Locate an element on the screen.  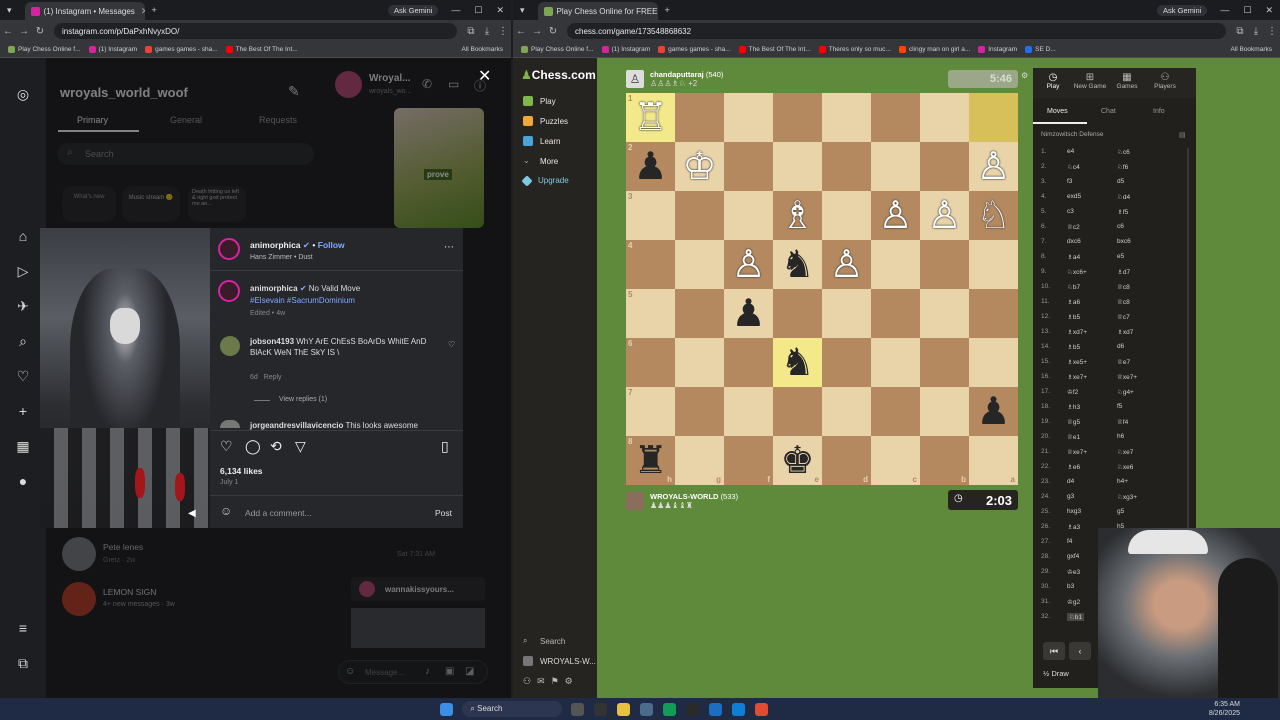
board-square: ♔ is located at coordinates (699, 166).